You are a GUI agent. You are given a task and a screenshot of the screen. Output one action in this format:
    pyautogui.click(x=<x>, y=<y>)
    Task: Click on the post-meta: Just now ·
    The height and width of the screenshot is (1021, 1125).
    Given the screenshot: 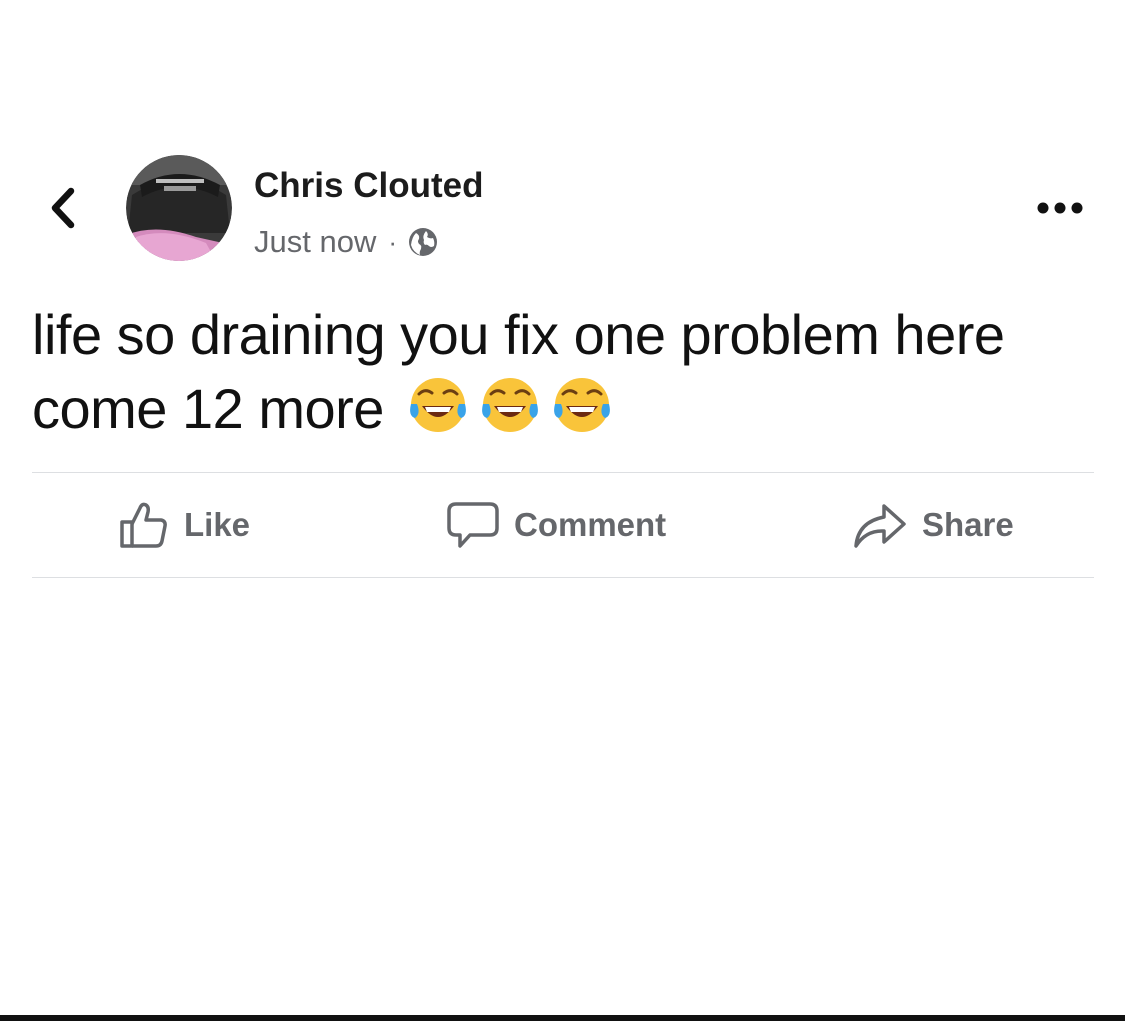 What is the action you would take?
    pyautogui.click(x=346, y=242)
    